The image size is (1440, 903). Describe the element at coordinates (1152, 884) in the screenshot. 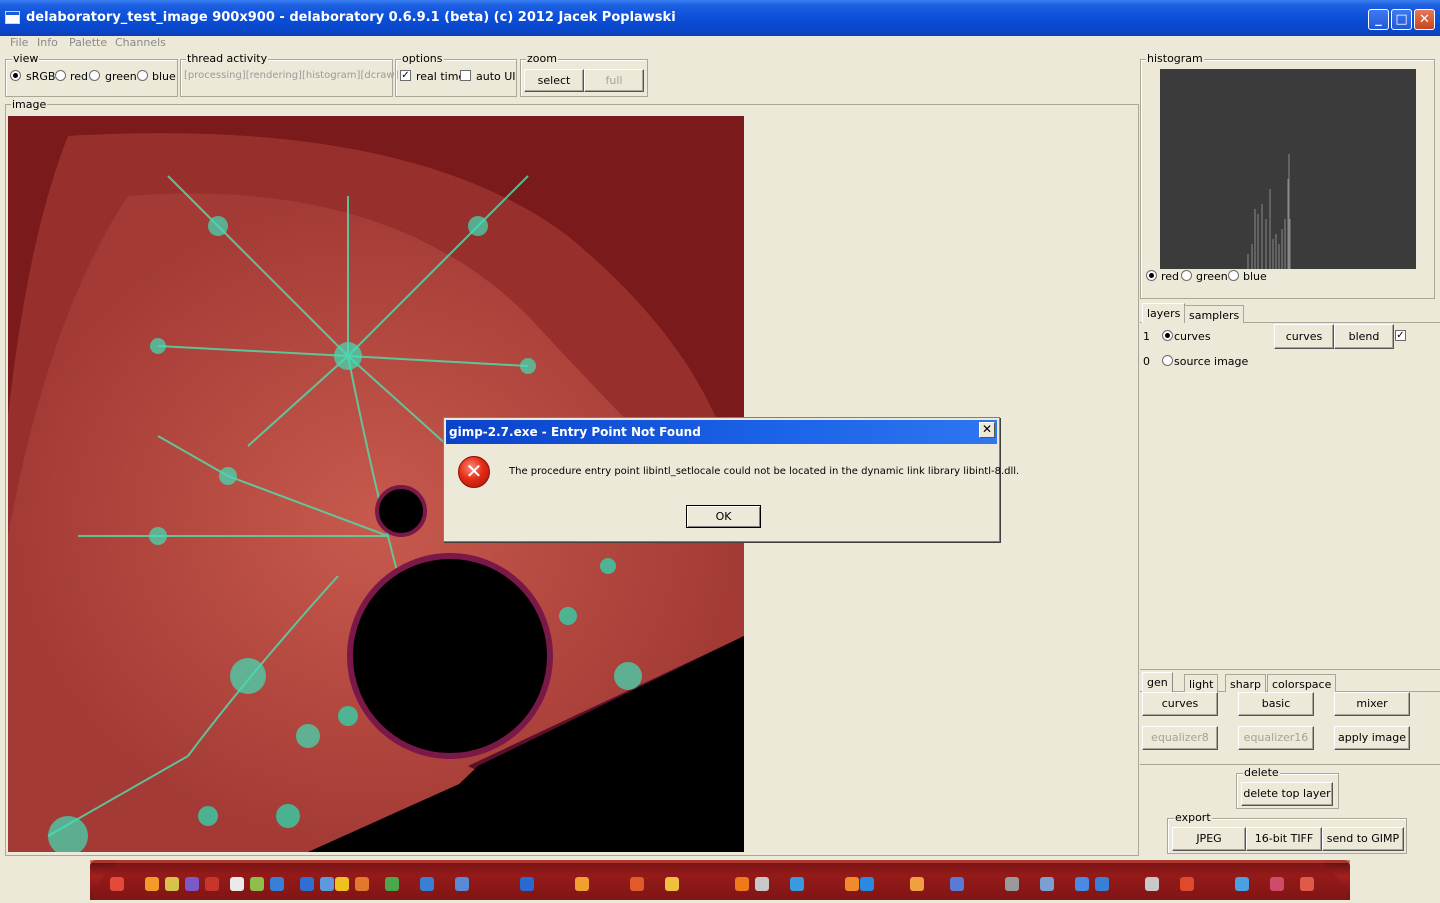

I see `gear-icon` at that location.